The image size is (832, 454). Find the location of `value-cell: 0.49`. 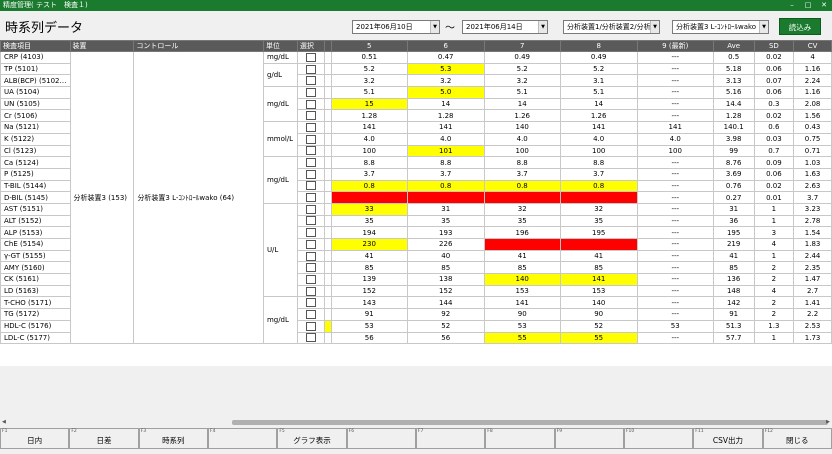

value-cell: 0.49 is located at coordinates (522, 57).